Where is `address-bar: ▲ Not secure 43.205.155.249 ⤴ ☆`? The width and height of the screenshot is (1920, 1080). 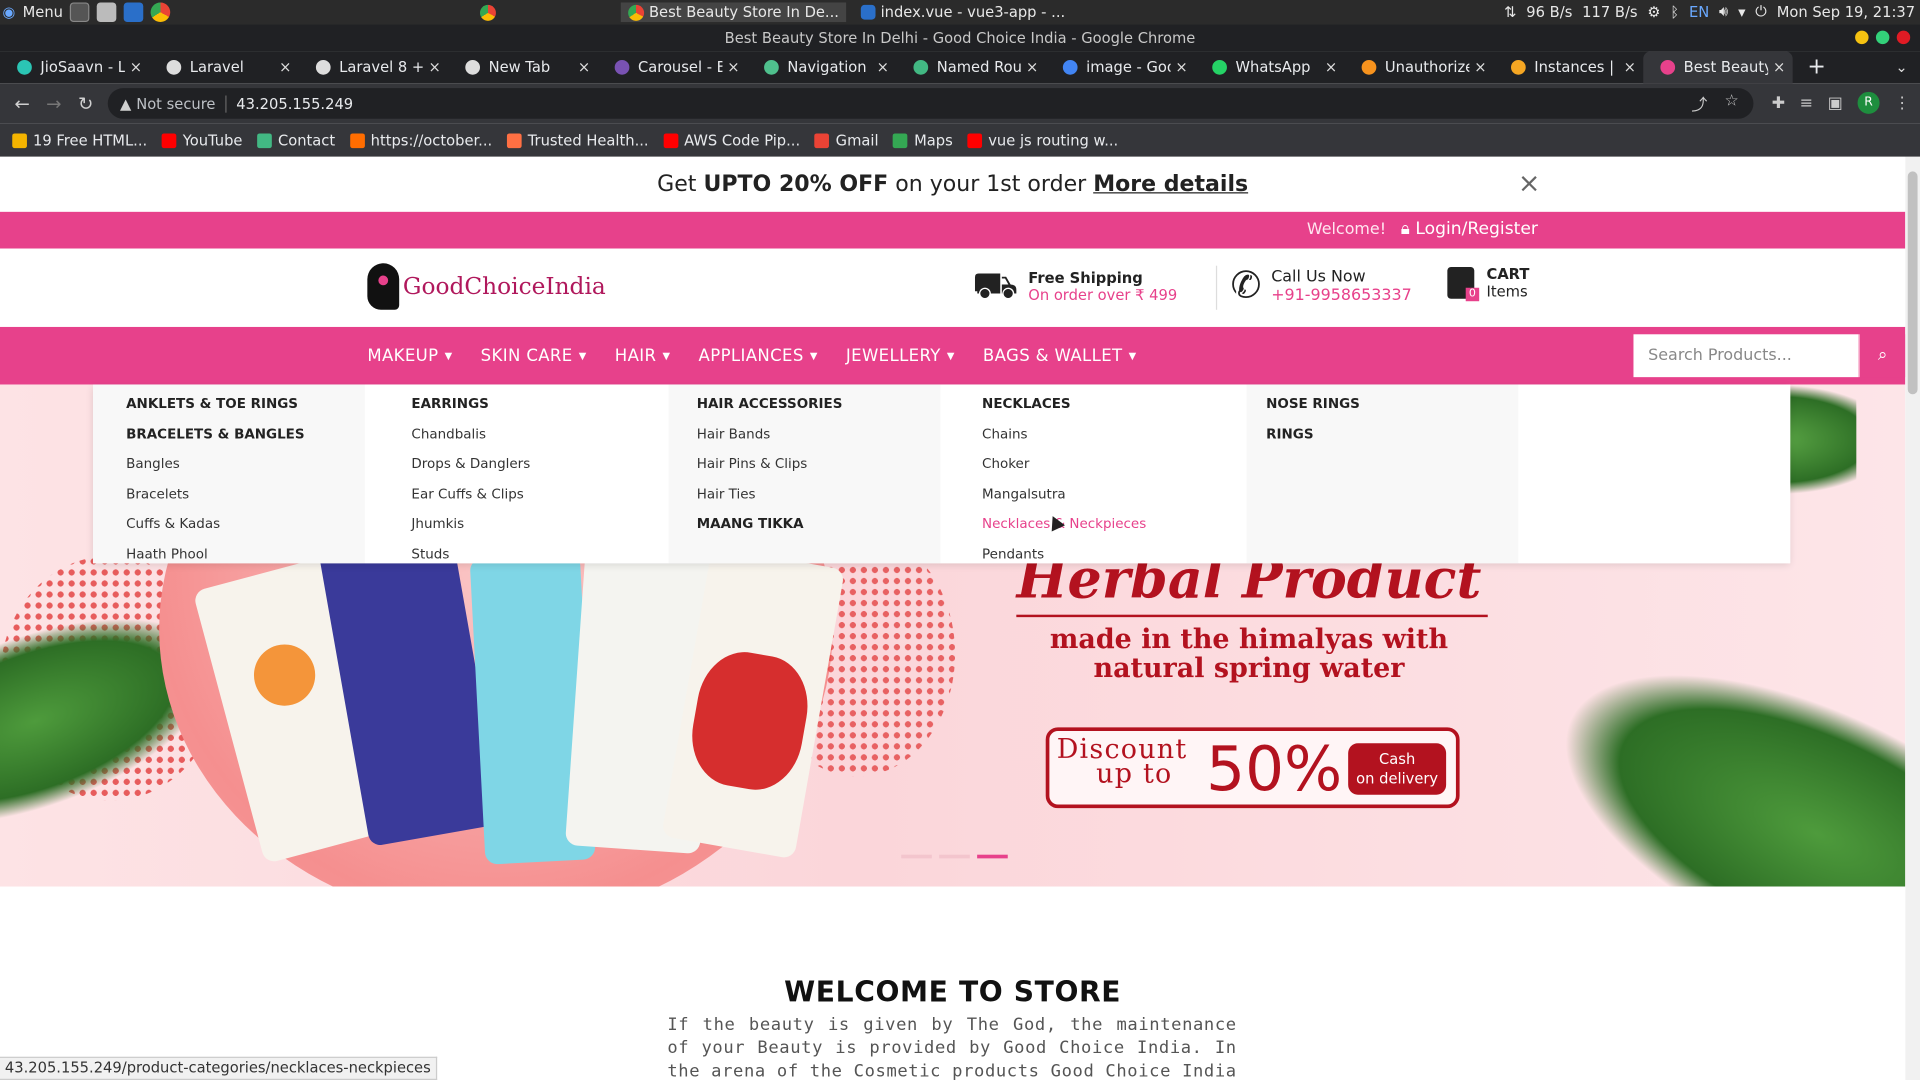
address-bar: ▲ Not secure 43.205.155.249 ⤴ ☆ is located at coordinates (930, 103).